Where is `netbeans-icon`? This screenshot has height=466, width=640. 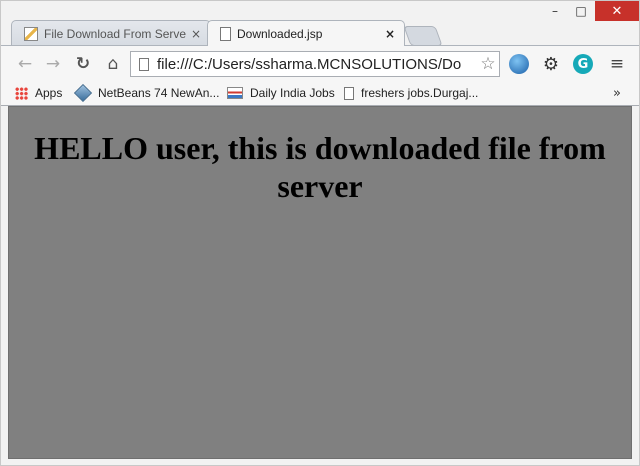 netbeans-icon is located at coordinates (83, 93).